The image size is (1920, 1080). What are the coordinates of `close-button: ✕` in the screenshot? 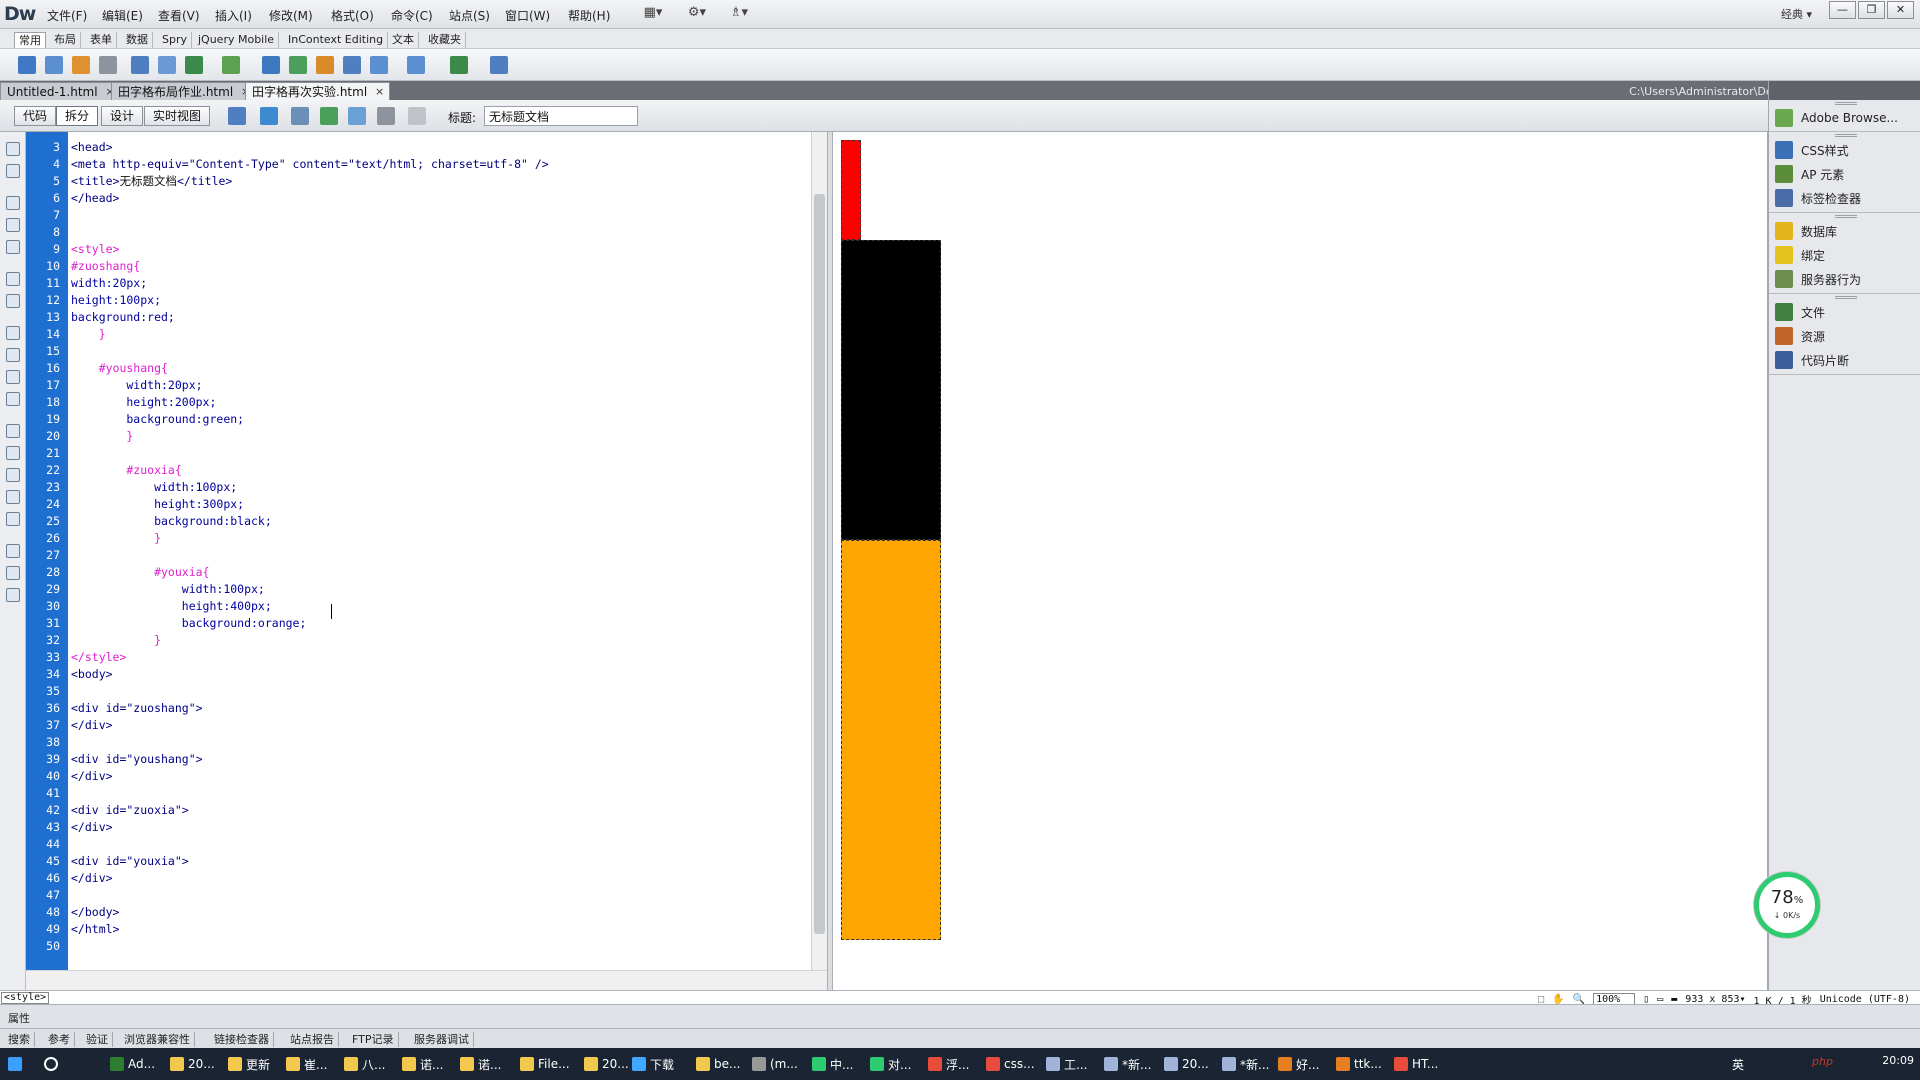 It's located at (1900, 10).